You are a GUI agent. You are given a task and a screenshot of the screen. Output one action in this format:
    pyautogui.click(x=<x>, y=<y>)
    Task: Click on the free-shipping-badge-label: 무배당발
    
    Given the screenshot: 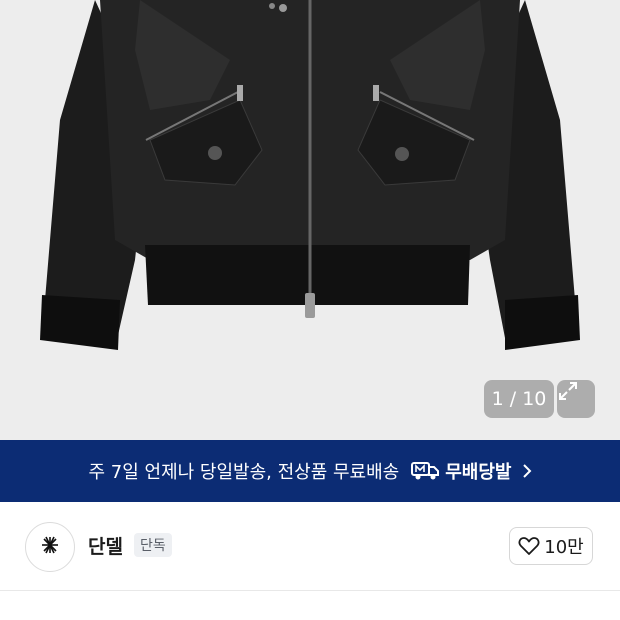 What is the action you would take?
    pyautogui.click(x=478, y=472)
    